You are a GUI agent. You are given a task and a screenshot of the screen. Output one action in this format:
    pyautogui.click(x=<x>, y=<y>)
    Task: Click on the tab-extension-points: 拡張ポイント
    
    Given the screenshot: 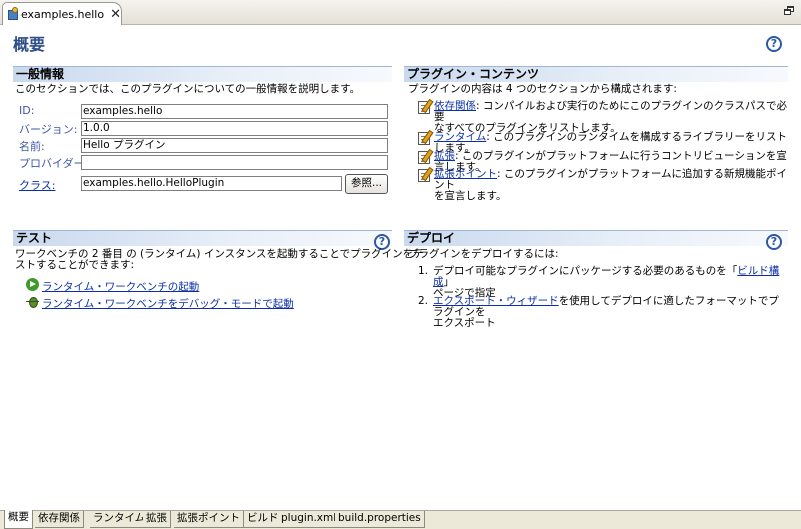 What is the action you would take?
    pyautogui.click(x=209, y=519)
    